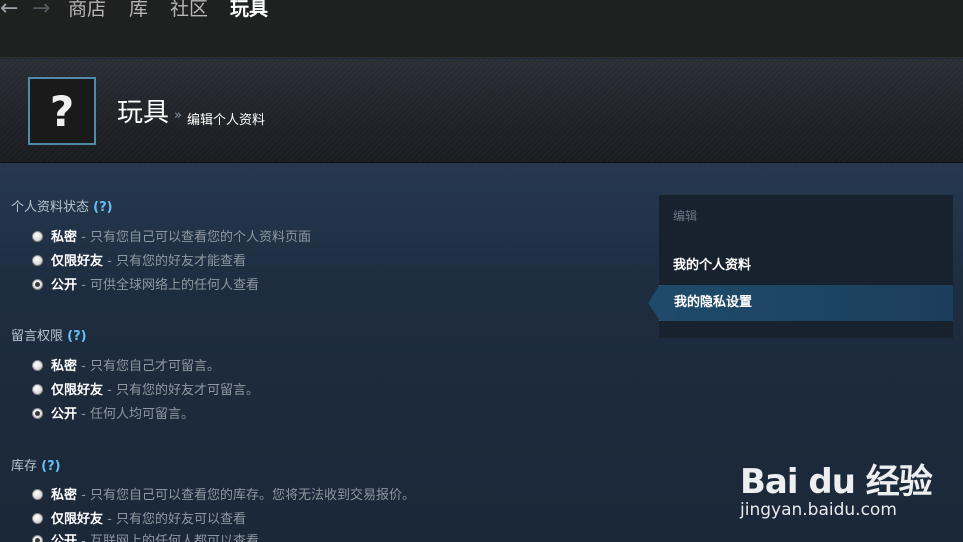 The image size is (963, 542). Describe the element at coordinates (37, 336) in the screenshot. I see `section-title-comments-label: 留言权限` at that location.